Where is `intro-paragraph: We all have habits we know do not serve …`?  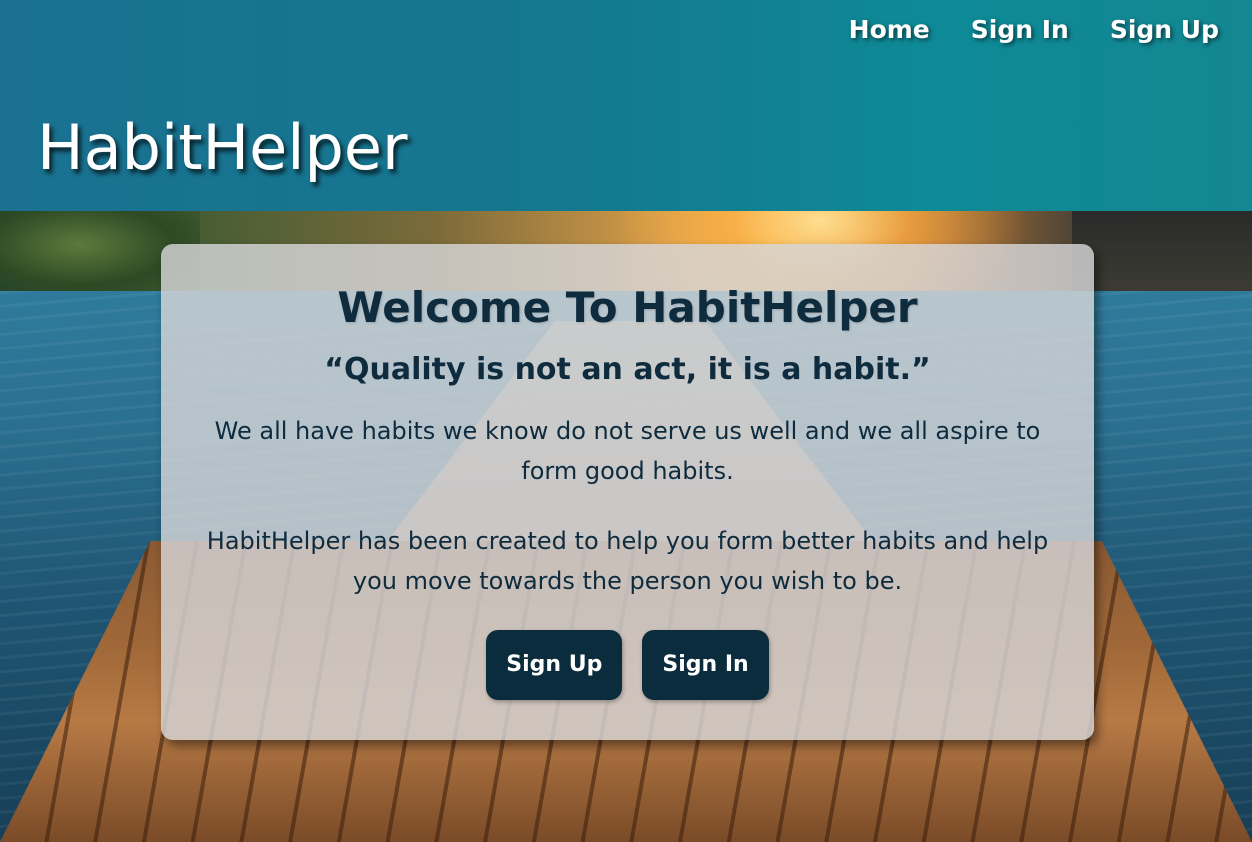 intro-paragraph: We all have habits we know do not serve … is located at coordinates (627, 451).